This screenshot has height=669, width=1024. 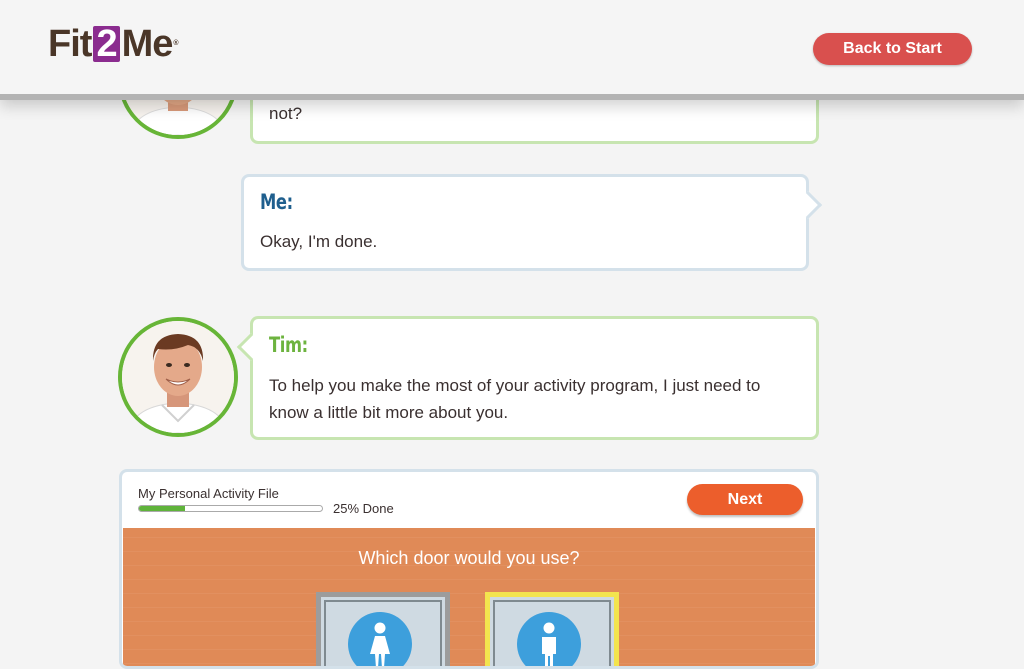 What do you see at coordinates (276, 202) in the screenshot?
I see `speaker-name: Me:` at bounding box center [276, 202].